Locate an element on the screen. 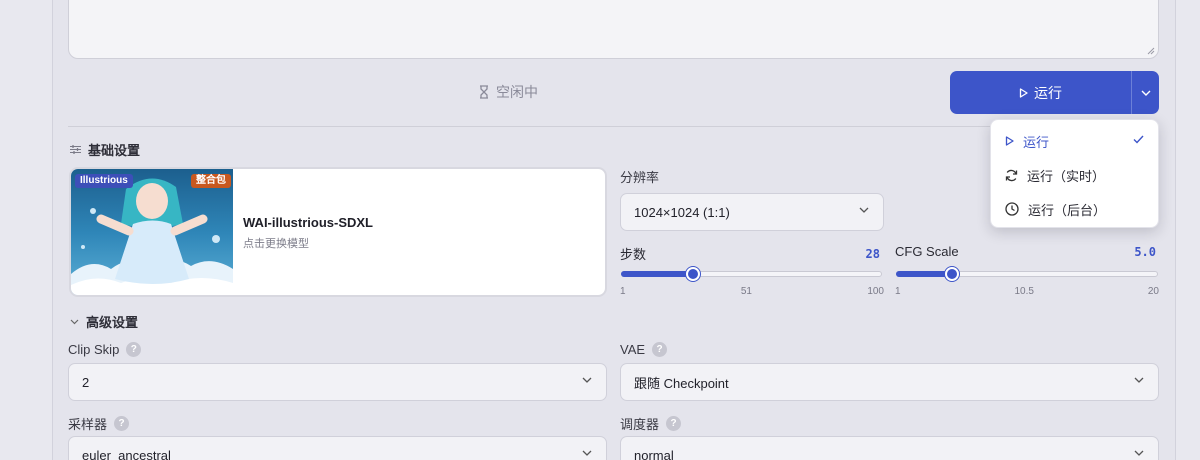 The width and height of the screenshot is (1200, 460). sampler-select: euler_ancestral is located at coordinates (337, 448).